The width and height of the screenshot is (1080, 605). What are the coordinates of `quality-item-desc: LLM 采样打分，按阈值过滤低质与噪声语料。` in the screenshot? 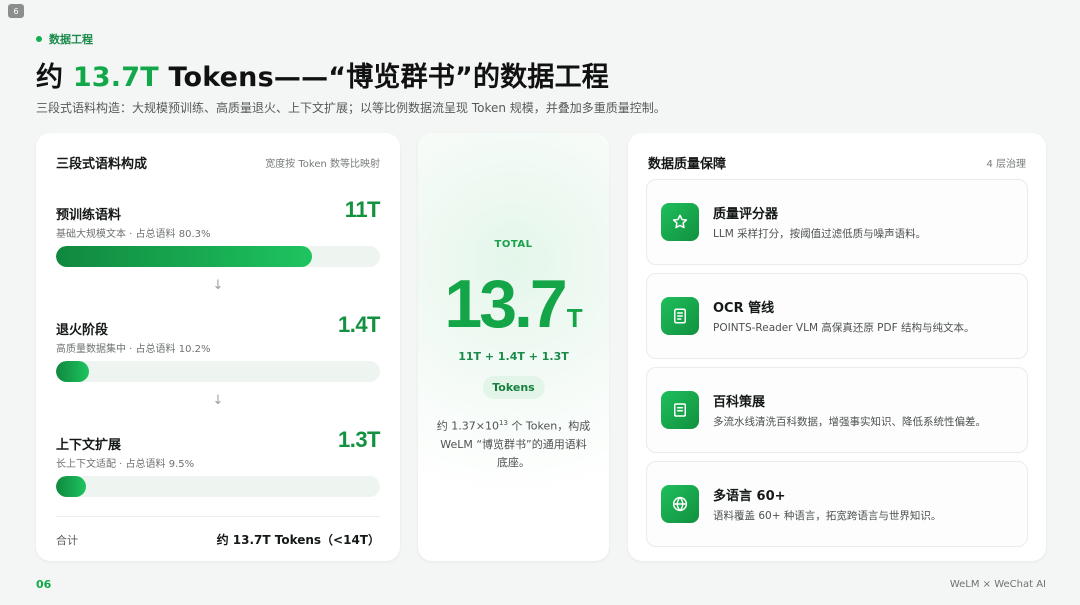 It's located at (820, 234).